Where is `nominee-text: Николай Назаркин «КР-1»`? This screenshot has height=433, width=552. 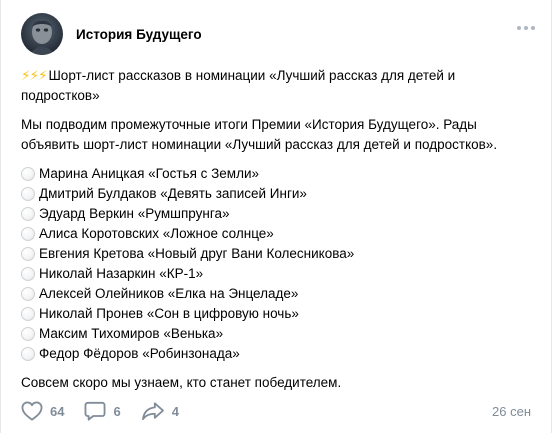 nominee-text: Николай Назаркин «КР-1» is located at coordinates (121, 273).